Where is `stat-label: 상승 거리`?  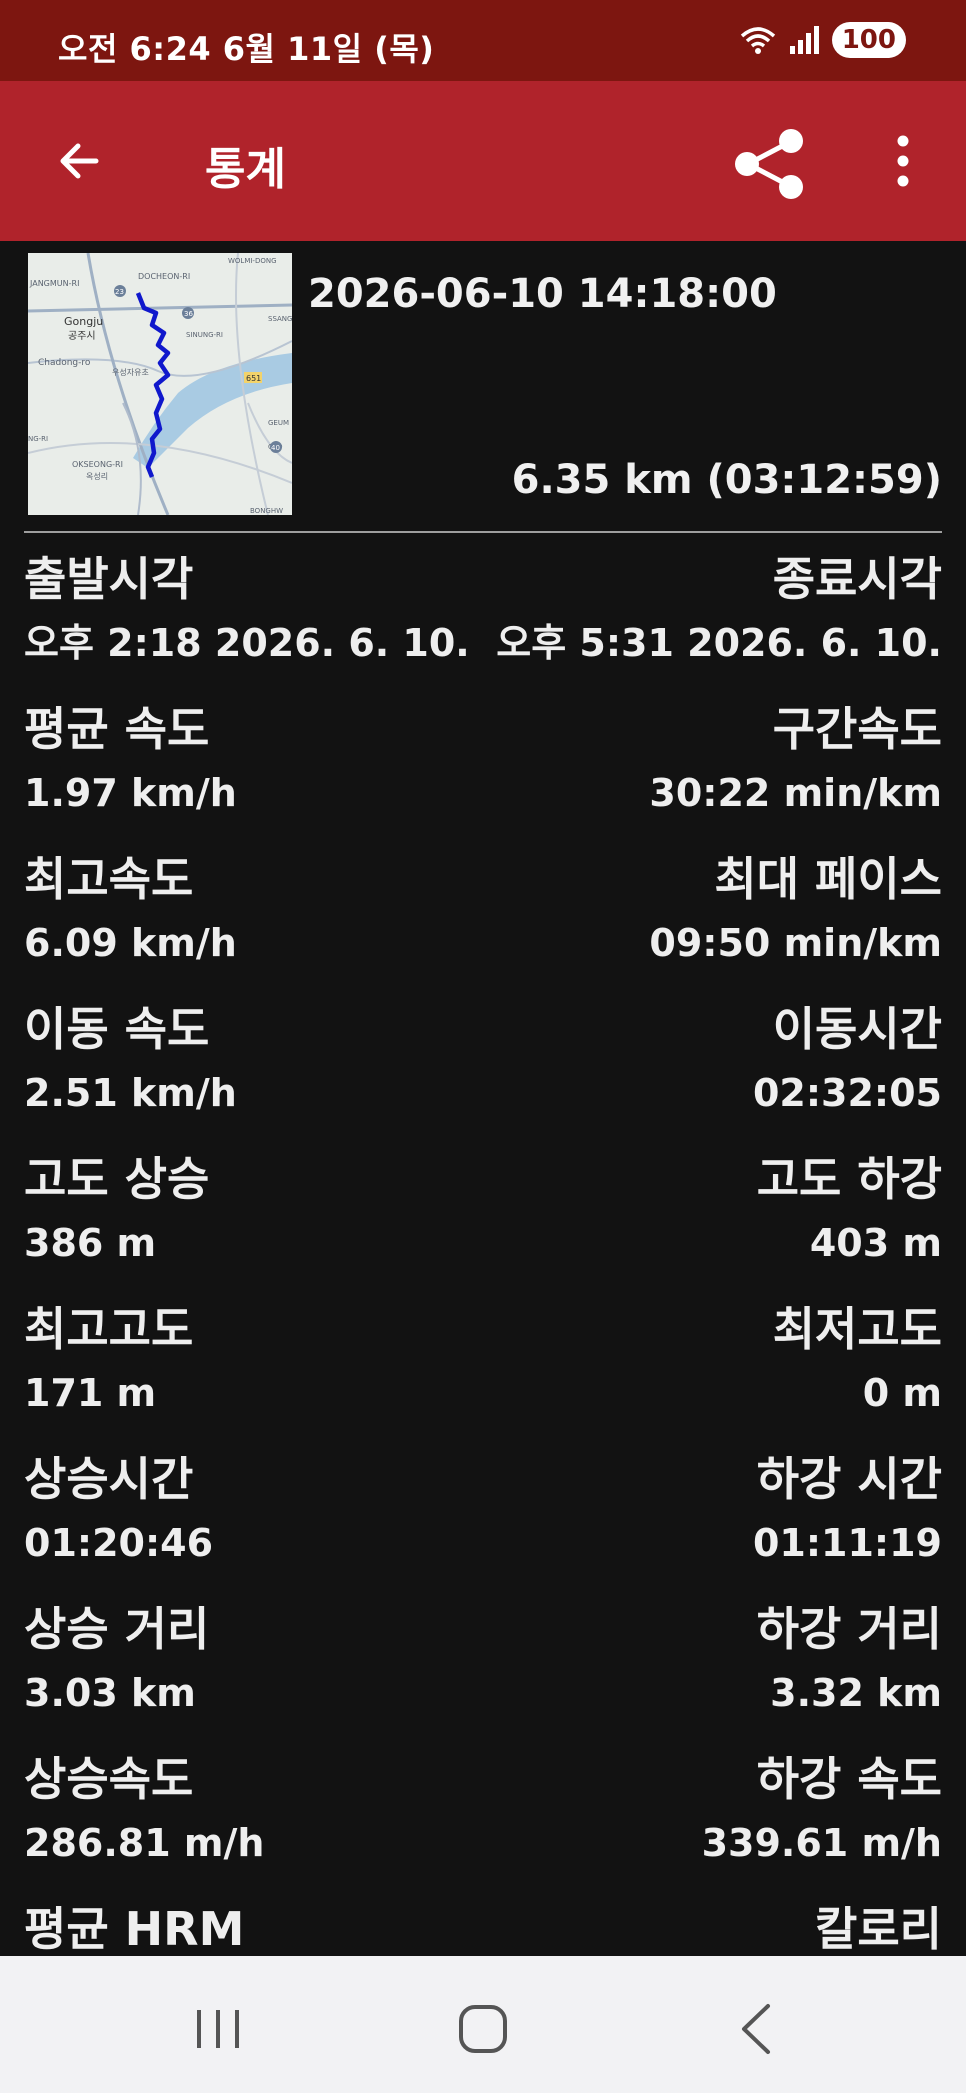 stat-label: 상승 거리 is located at coordinates (117, 1629).